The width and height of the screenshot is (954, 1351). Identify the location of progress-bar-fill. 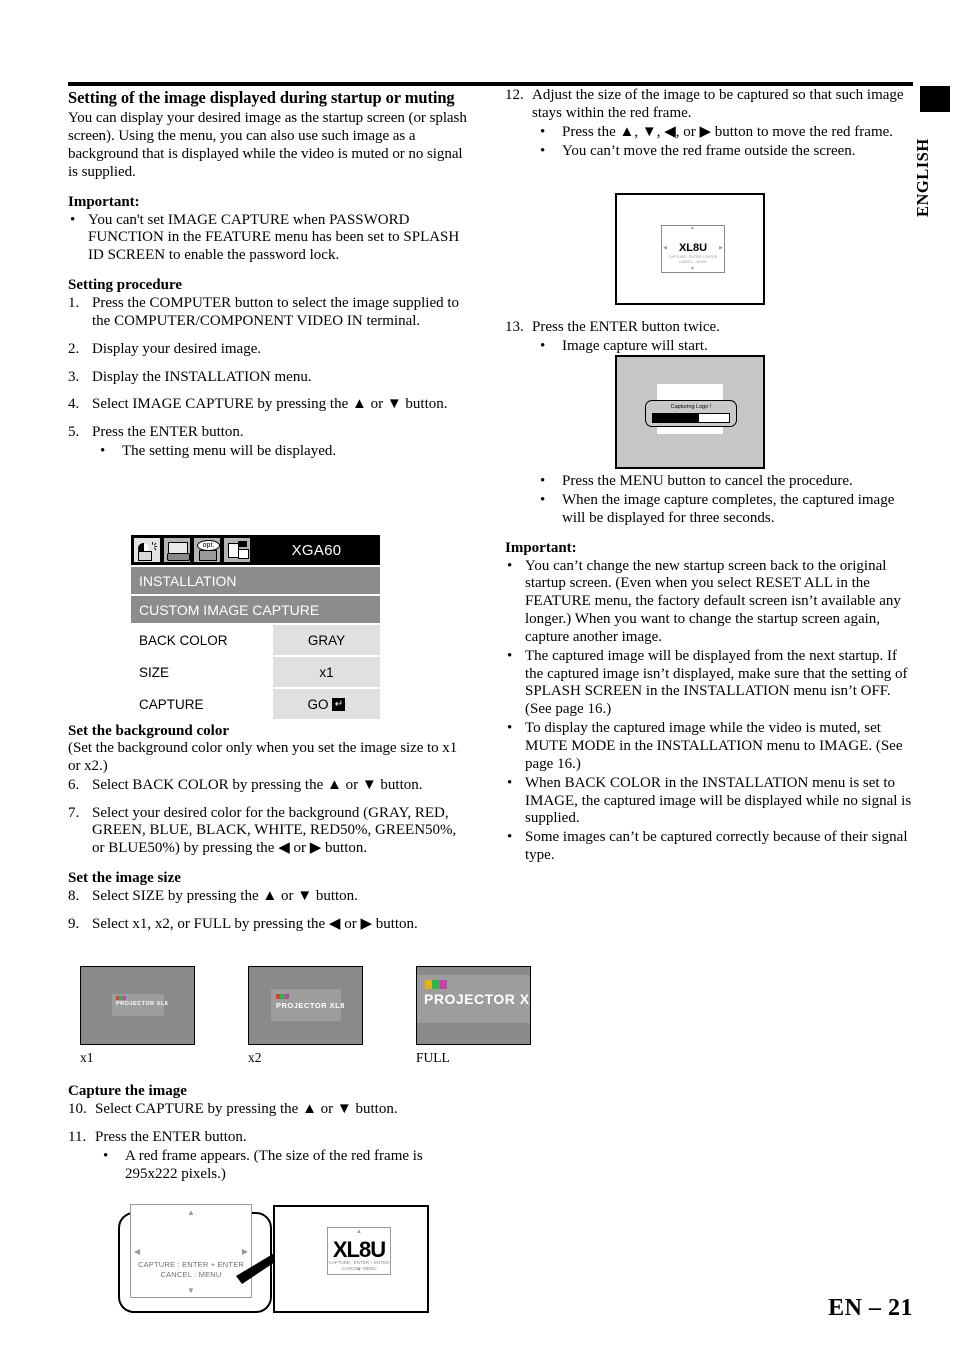
(676, 418).